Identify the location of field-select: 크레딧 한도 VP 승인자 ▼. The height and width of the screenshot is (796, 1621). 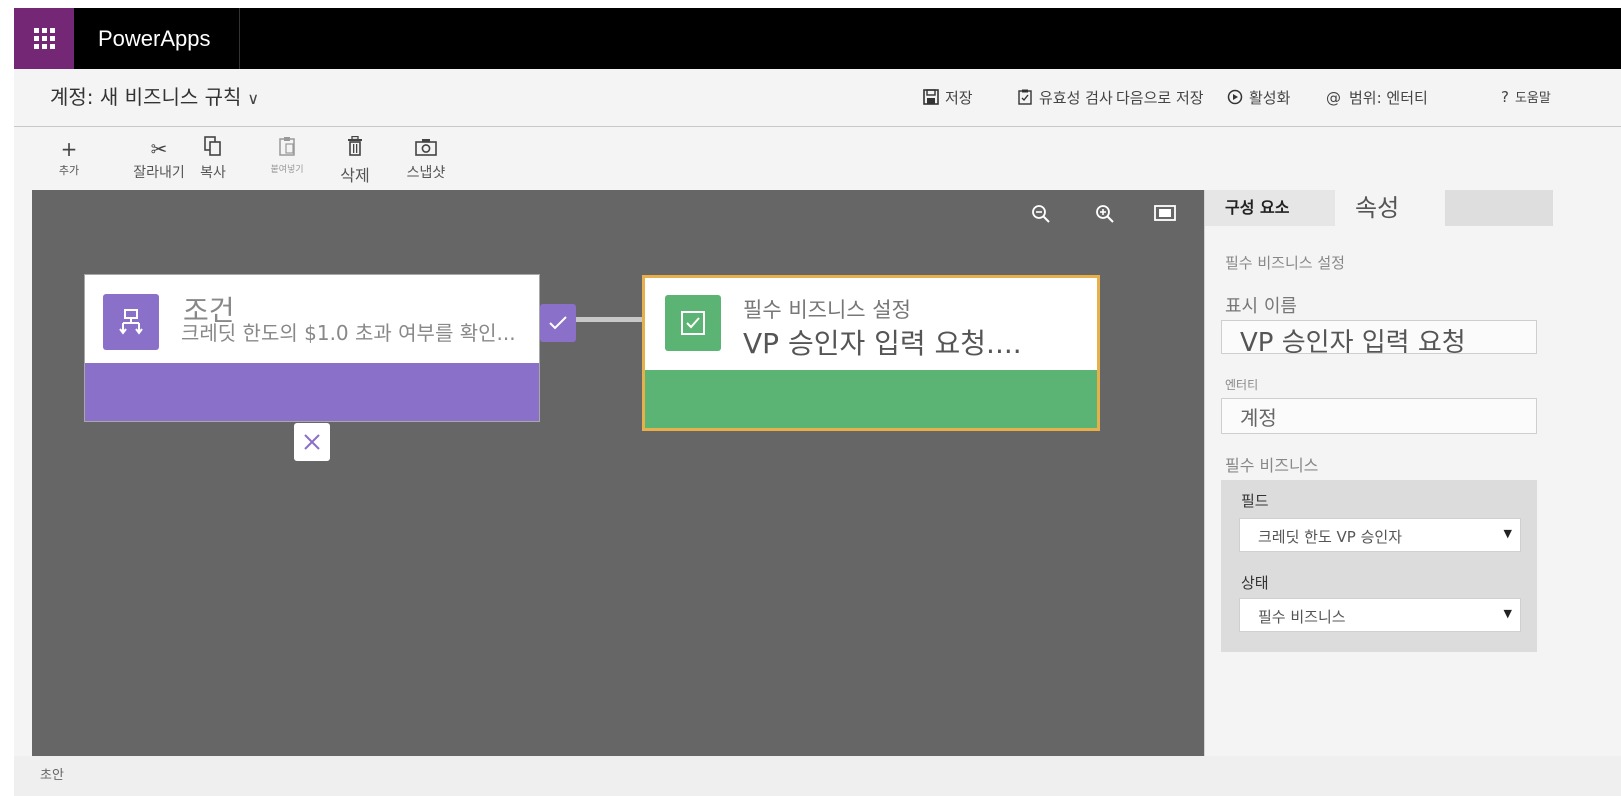
(1380, 535).